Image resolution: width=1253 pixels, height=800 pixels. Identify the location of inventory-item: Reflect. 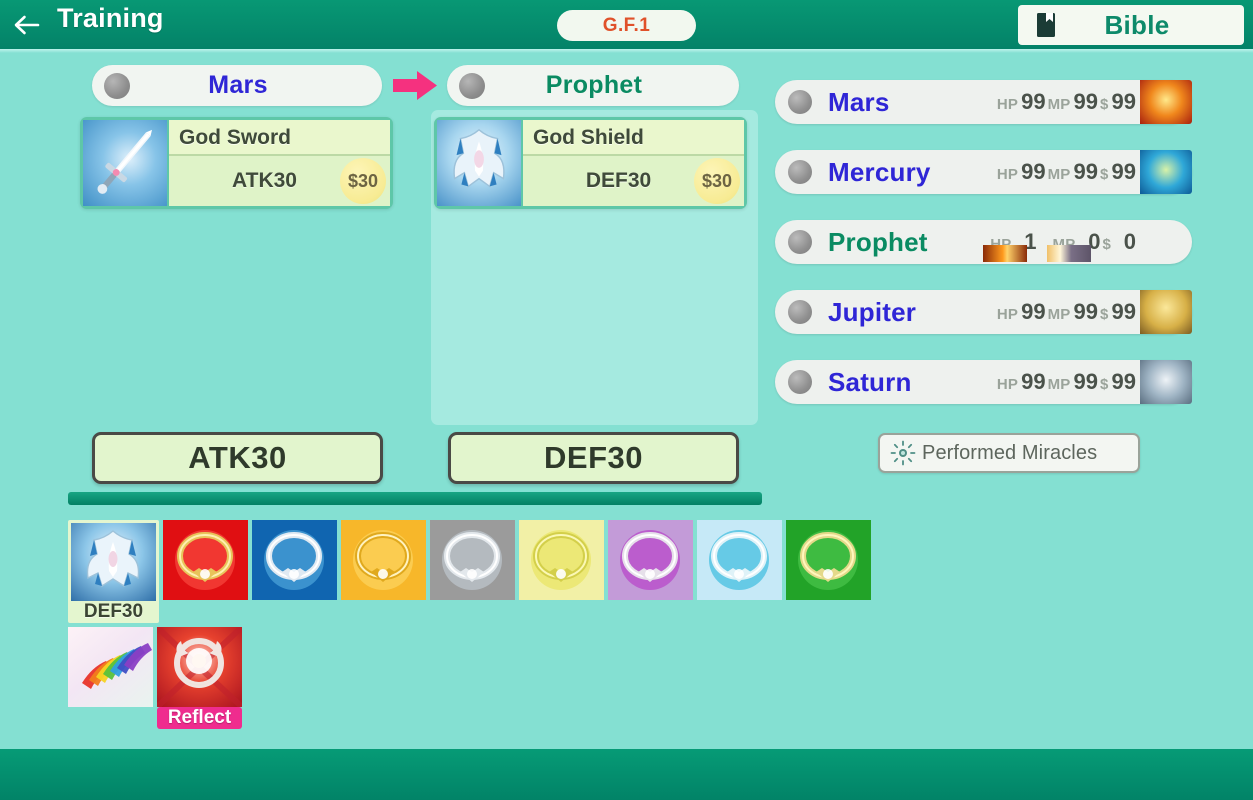
(199, 678).